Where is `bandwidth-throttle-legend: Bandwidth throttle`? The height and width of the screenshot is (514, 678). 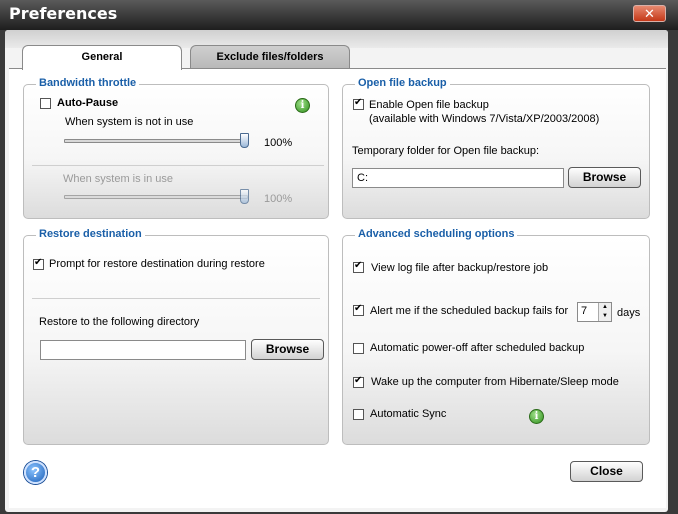 bandwidth-throttle-legend: Bandwidth throttle is located at coordinates (88, 83).